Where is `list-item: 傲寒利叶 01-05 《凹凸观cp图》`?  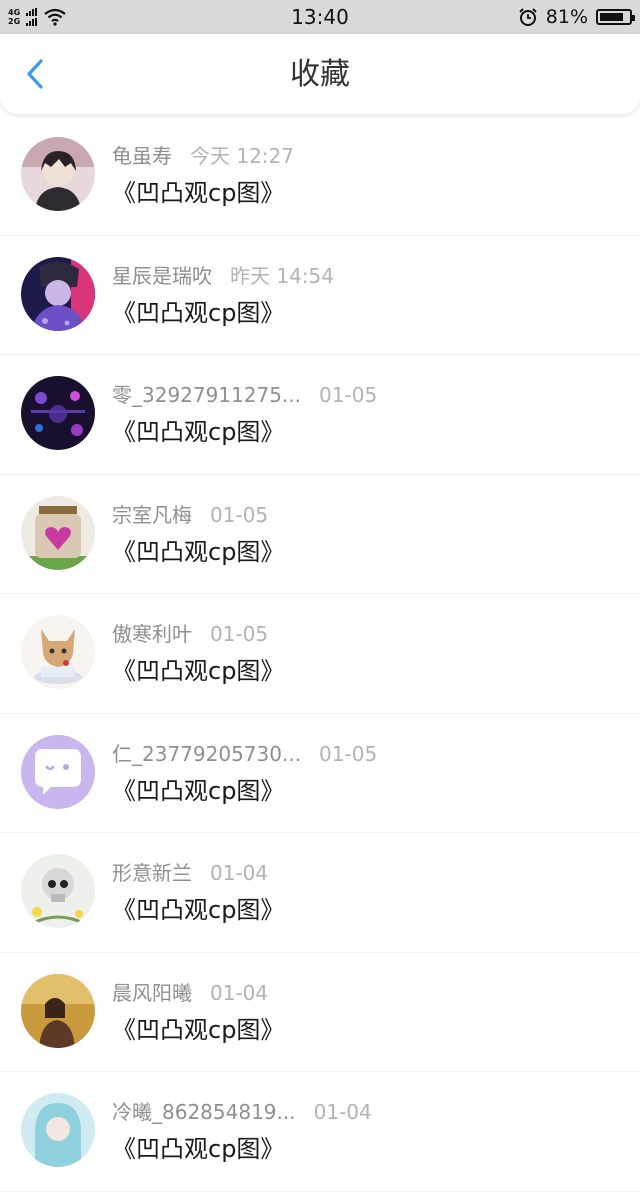
list-item: 傲寒利叶 01-05 《凹凸观cp图》 is located at coordinates (320, 654).